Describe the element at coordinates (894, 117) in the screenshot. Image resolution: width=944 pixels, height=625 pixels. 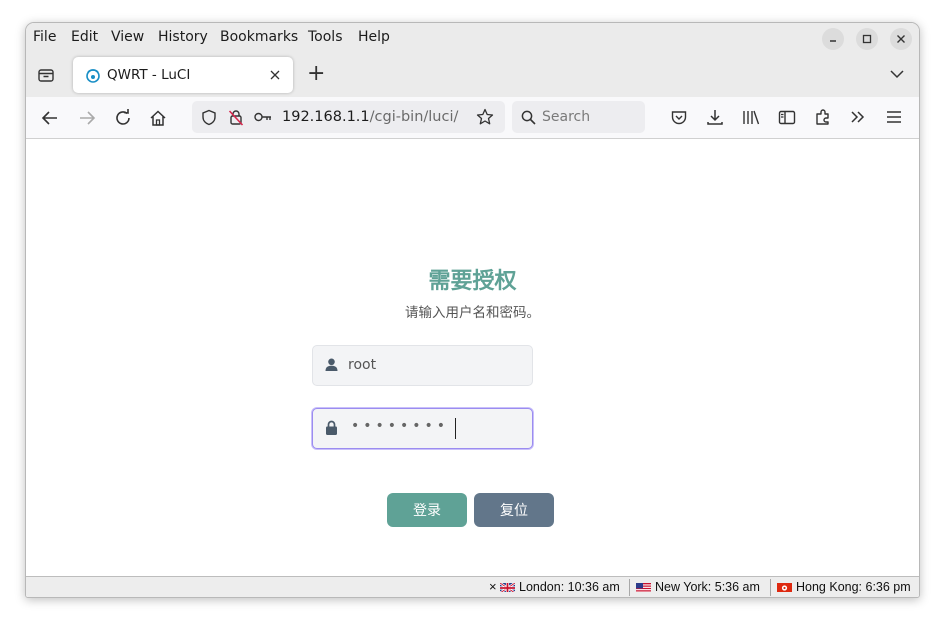
I see `hamburger-menu-icon` at that location.